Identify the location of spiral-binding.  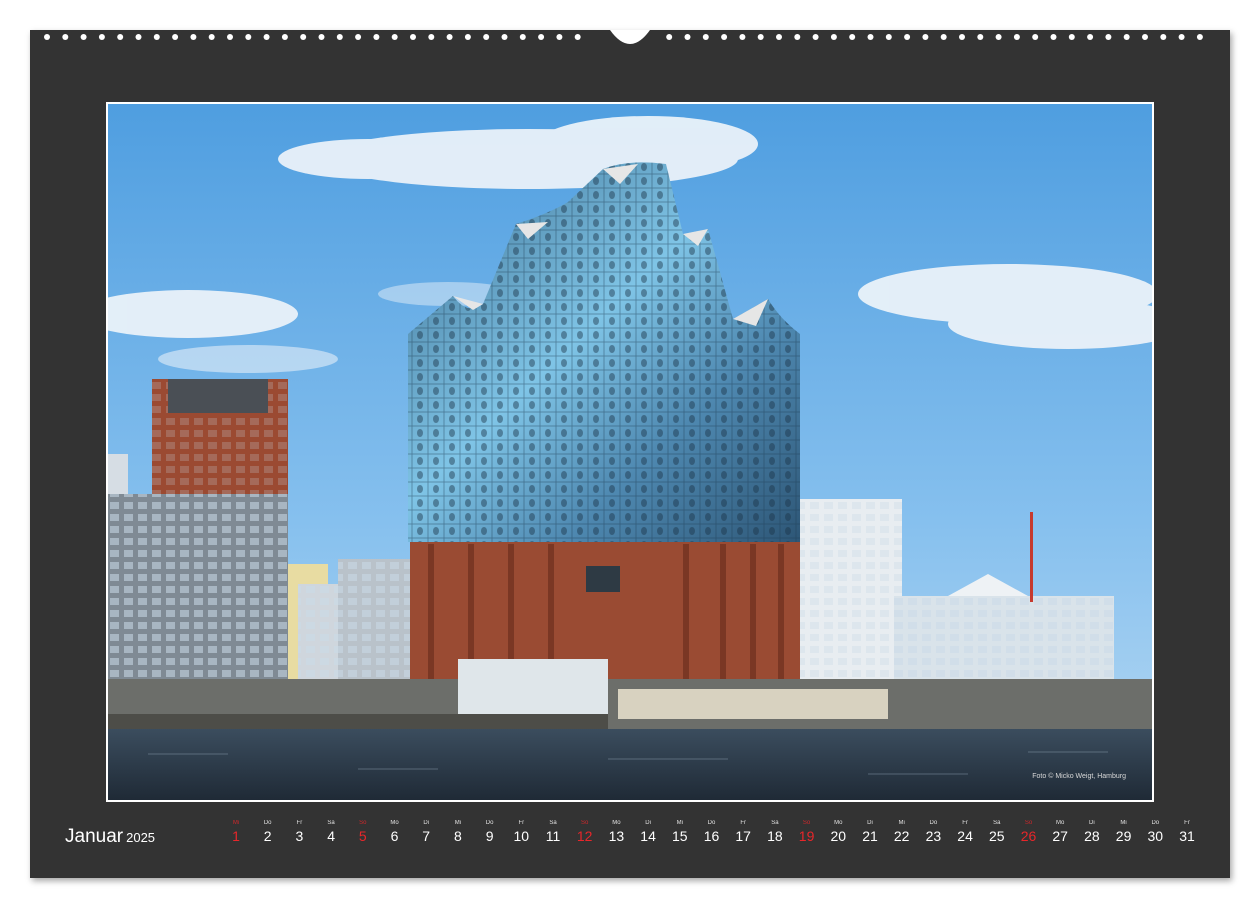
(630, 25).